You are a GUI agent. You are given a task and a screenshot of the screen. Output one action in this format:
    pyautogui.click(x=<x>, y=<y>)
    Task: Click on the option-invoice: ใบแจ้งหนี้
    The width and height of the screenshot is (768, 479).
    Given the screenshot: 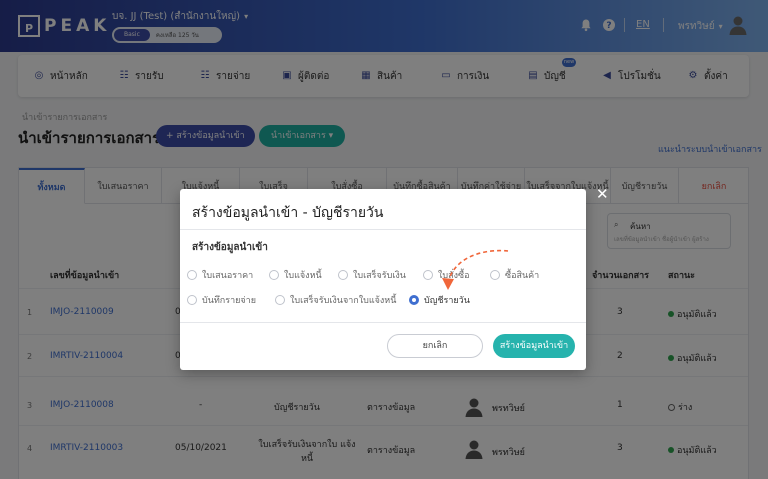 What is the action you would take?
    pyautogui.click(x=295, y=275)
    